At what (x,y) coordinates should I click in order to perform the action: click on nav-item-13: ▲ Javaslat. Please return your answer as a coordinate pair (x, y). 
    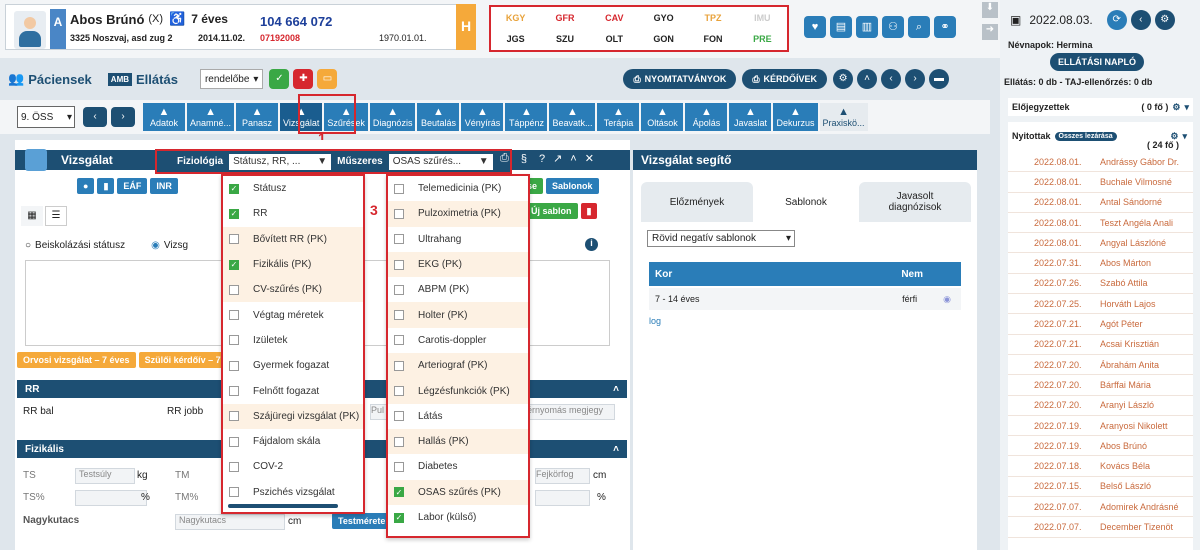
    Looking at the image, I should click on (750, 117).